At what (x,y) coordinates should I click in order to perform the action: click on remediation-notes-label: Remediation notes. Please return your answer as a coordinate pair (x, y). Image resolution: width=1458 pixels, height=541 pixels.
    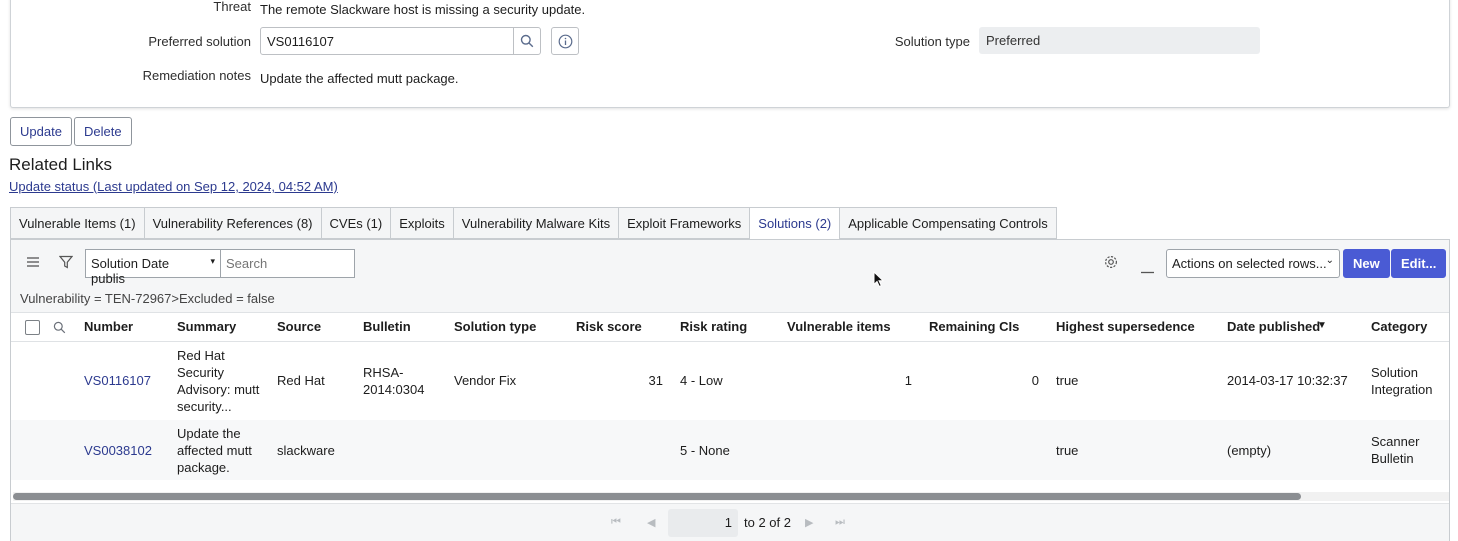
    Looking at the image, I should click on (196, 75).